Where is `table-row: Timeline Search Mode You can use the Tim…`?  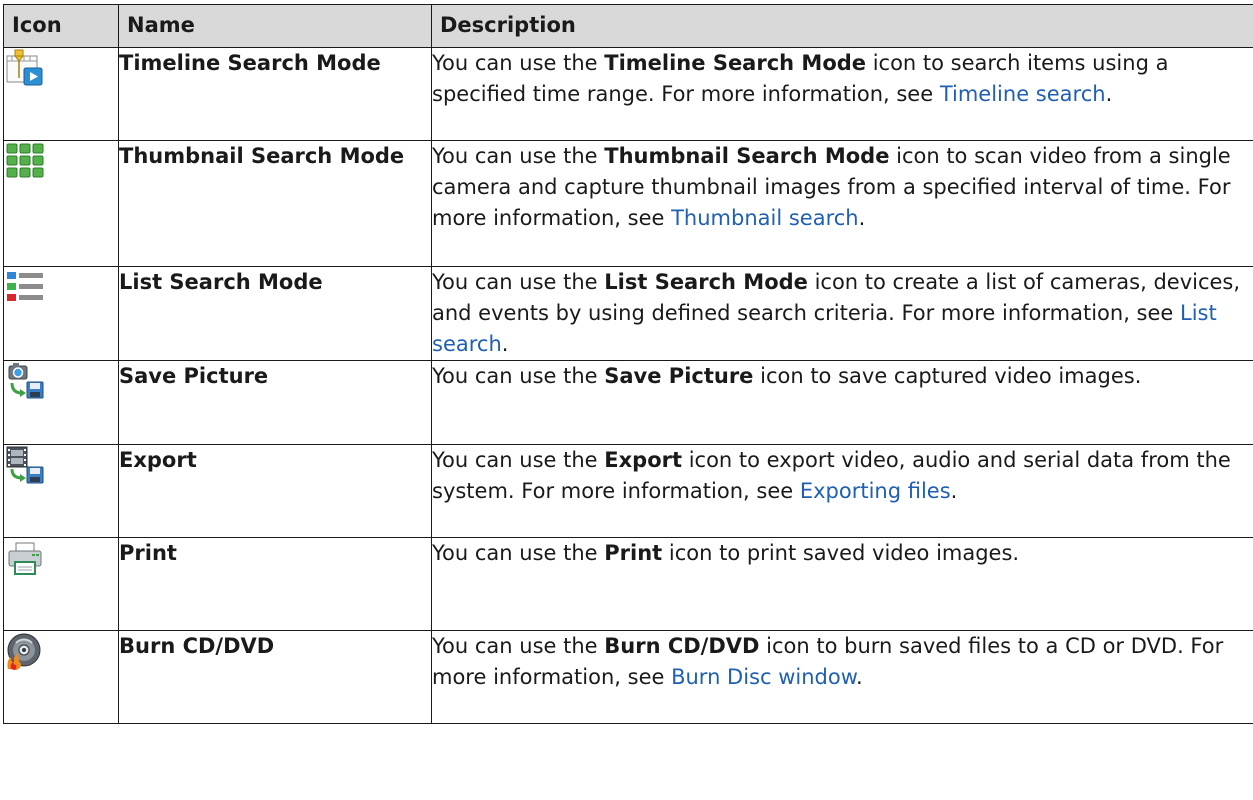 table-row: Timeline Search Mode You can use the Tim… is located at coordinates (628, 94).